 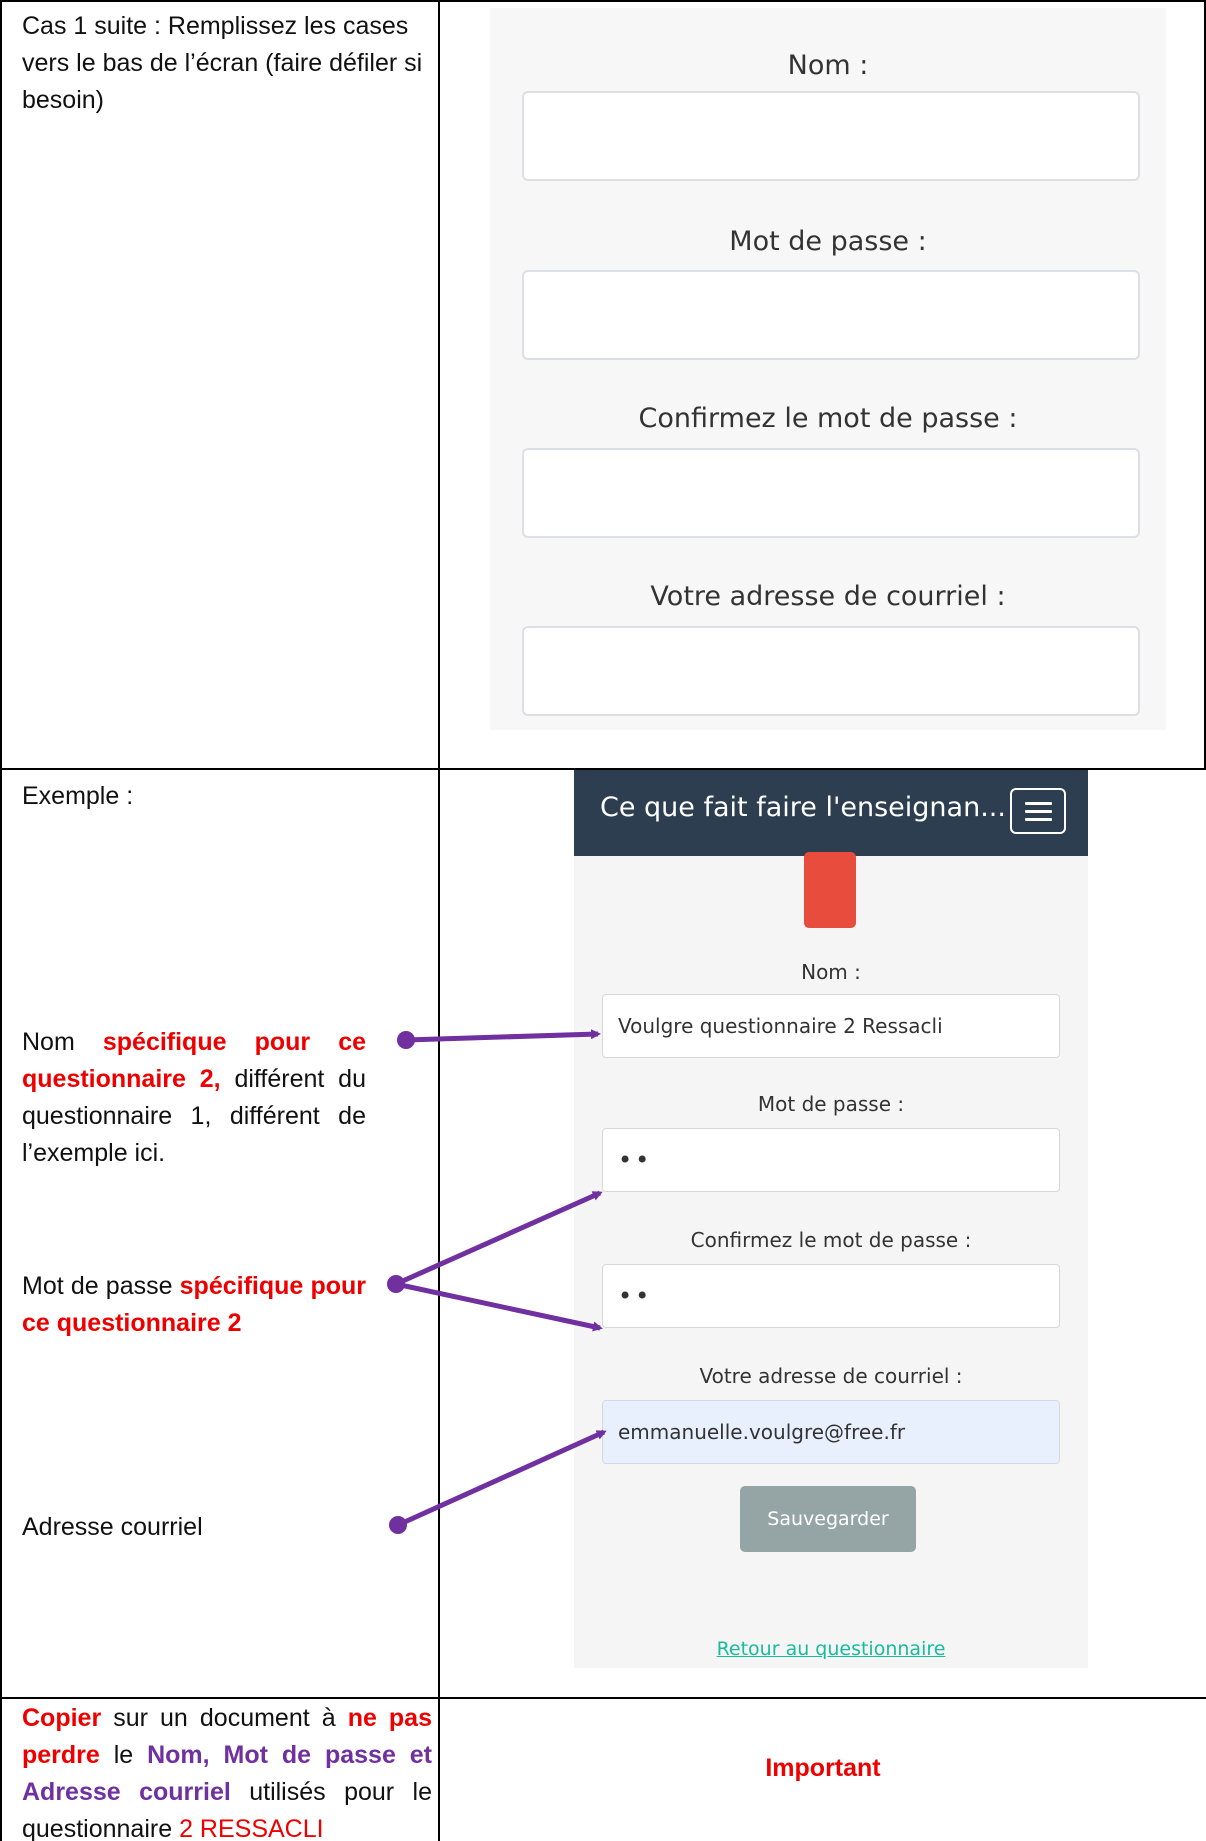 I want to click on table-column-divider, so click(x=439, y=920).